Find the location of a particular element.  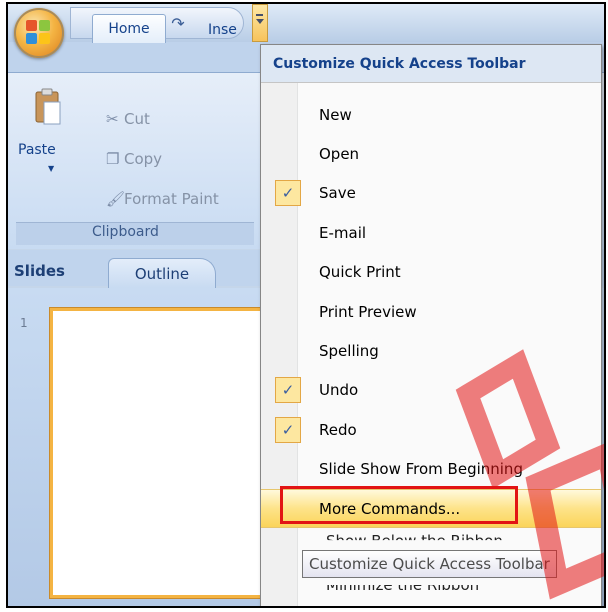

slide-number: 1 is located at coordinates (24, 323).